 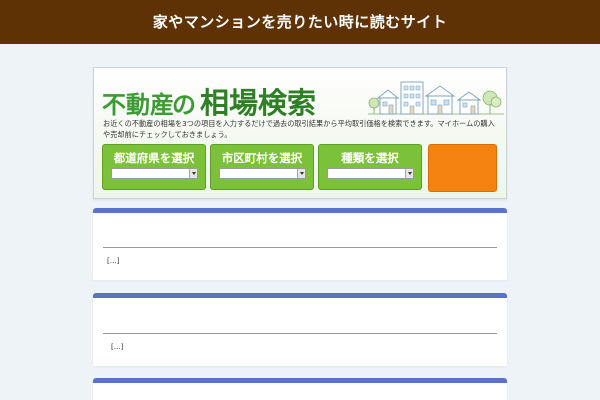 I want to click on widget-title: 不動産の 相場検索, so click(x=209, y=101).